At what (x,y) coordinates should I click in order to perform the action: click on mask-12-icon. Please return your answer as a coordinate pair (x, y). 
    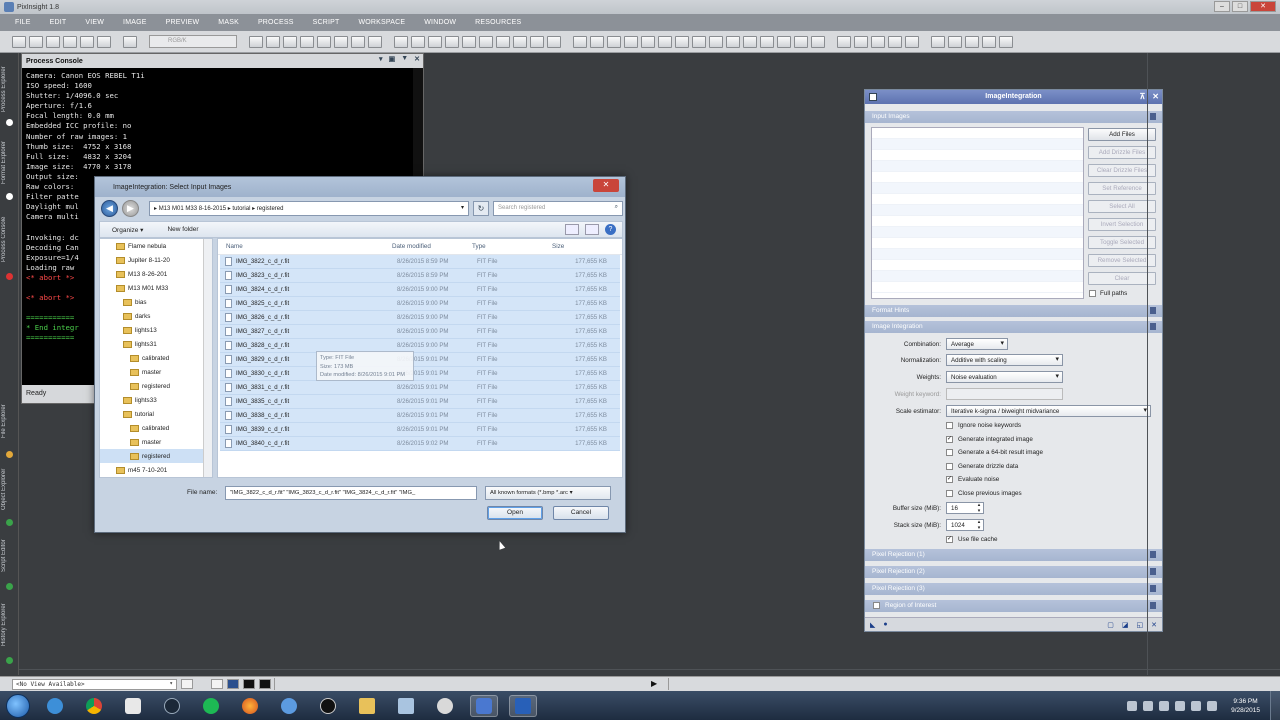
    Looking at the image, I should click on (767, 41).